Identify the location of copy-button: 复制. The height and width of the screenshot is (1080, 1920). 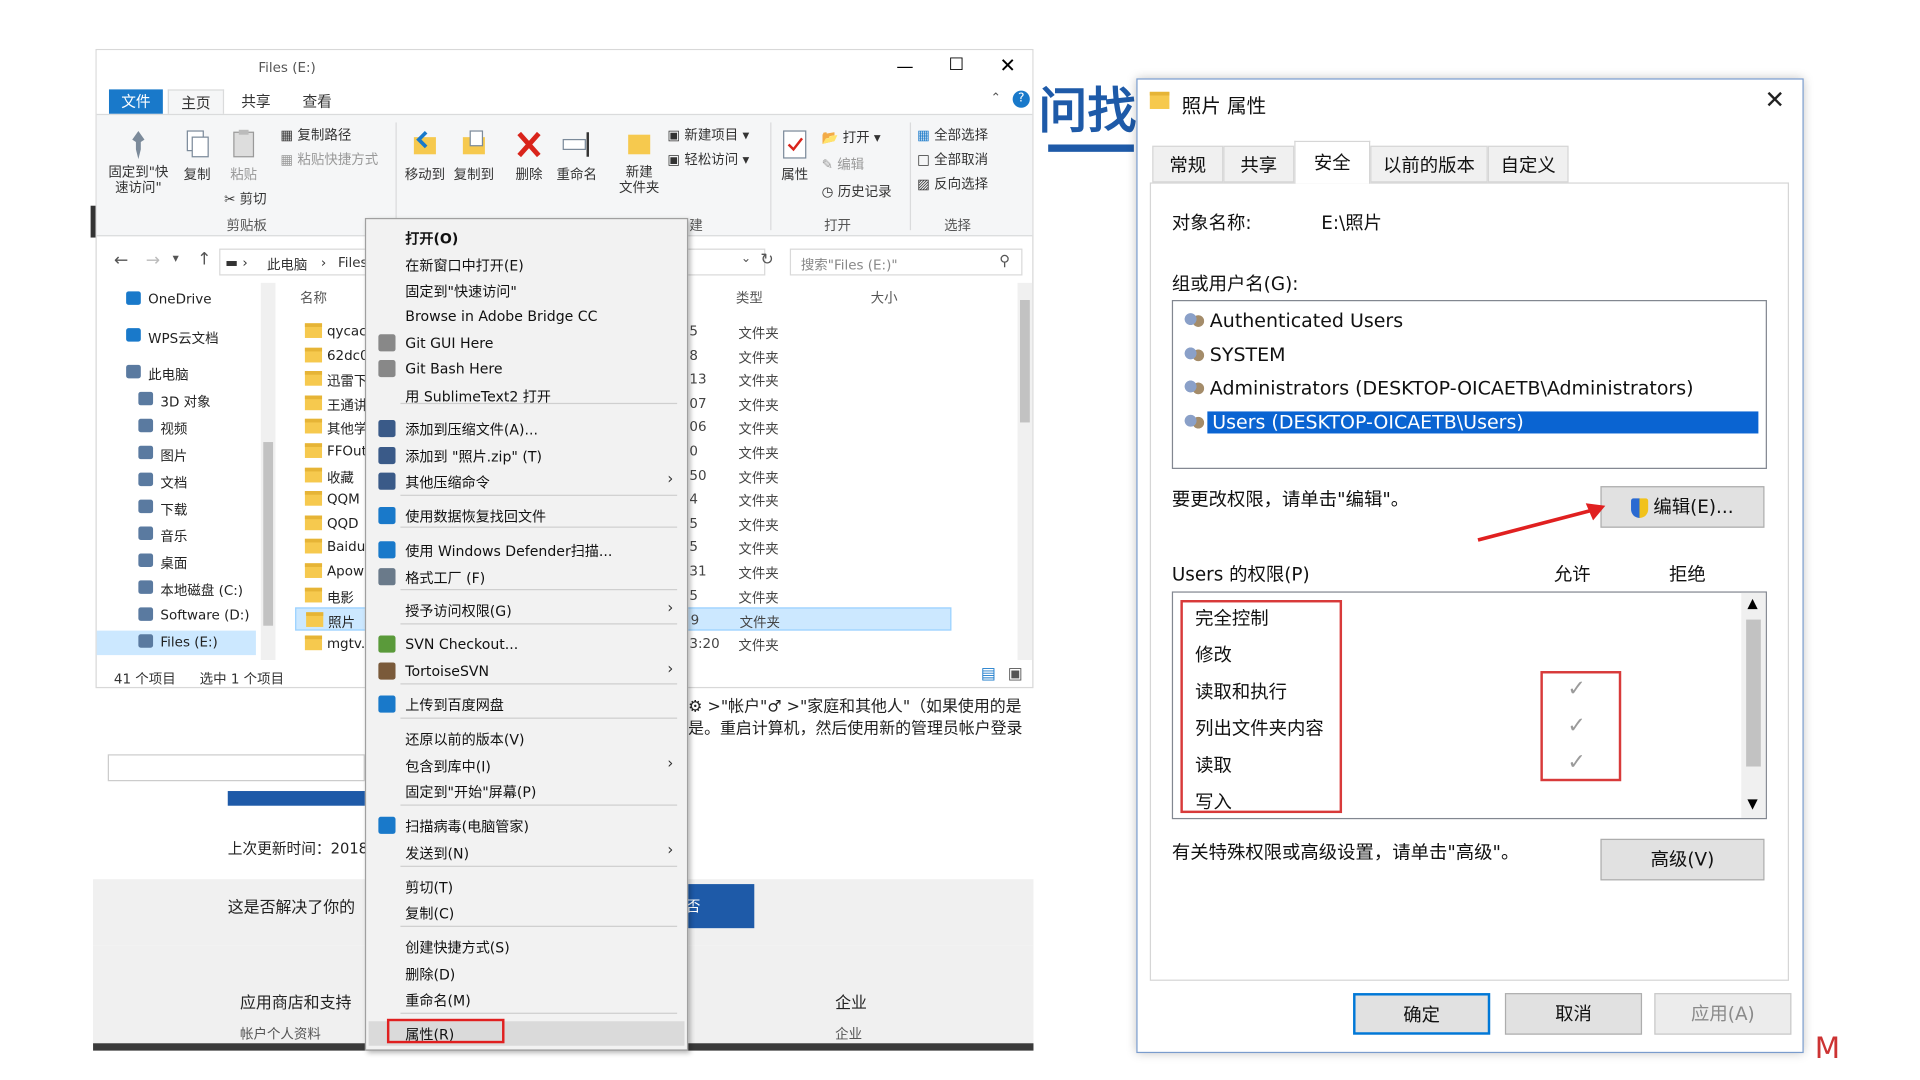
(197, 155).